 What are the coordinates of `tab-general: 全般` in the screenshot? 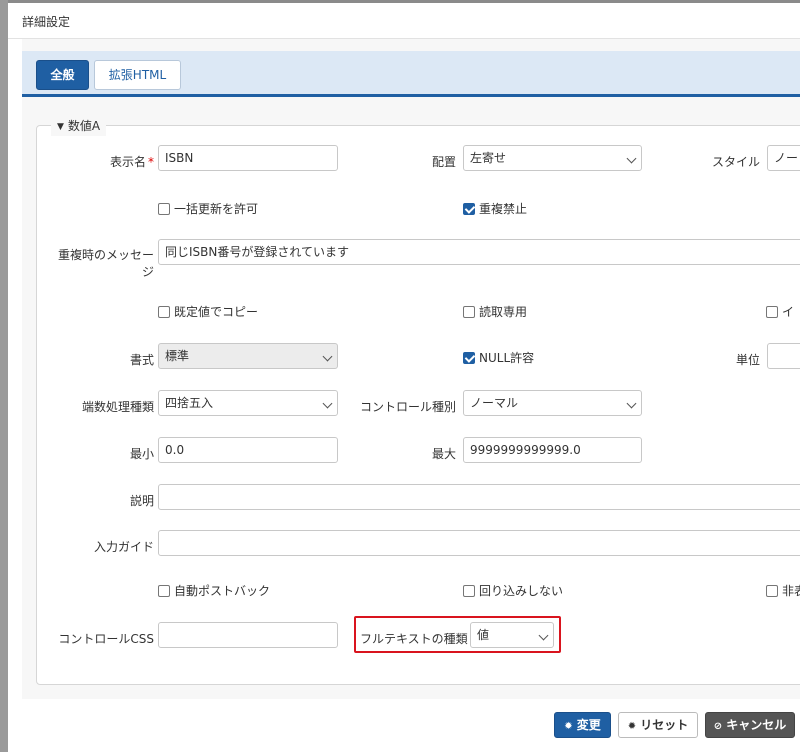 It's located at (62, 75).